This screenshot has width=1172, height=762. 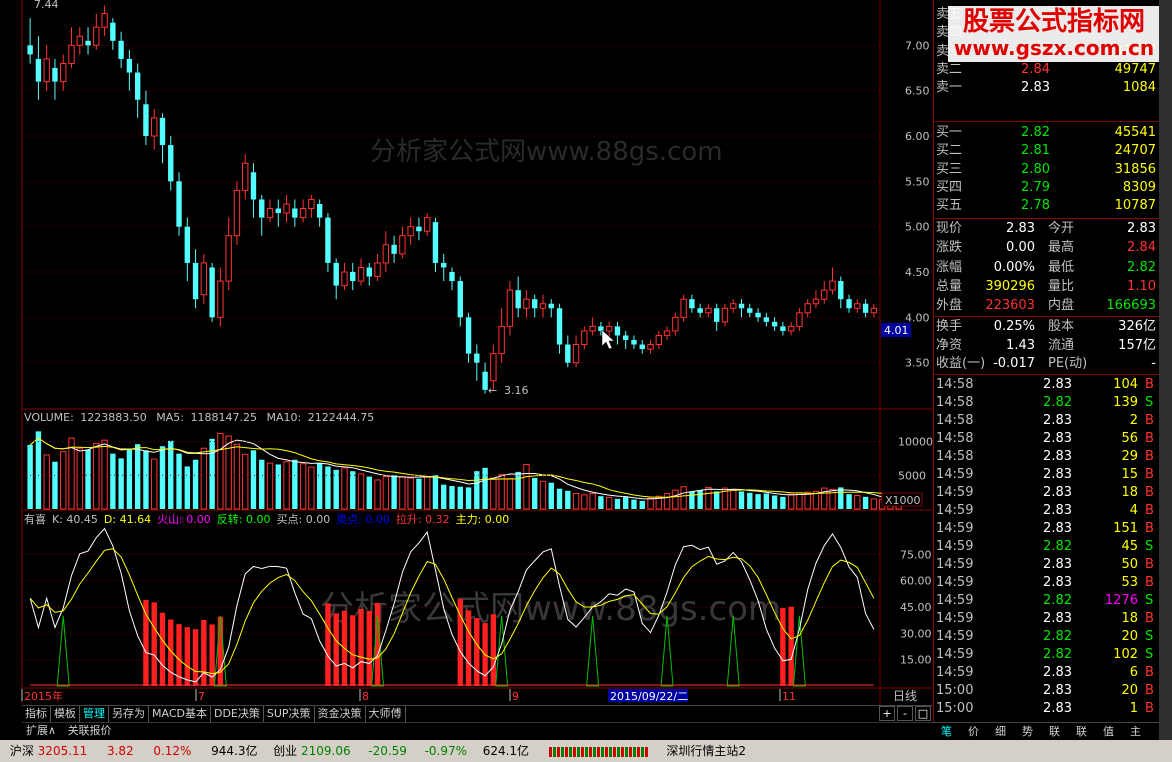 I want to click on buy-level-row: 买二 2.81 24707, so click(x=1047, y=151).